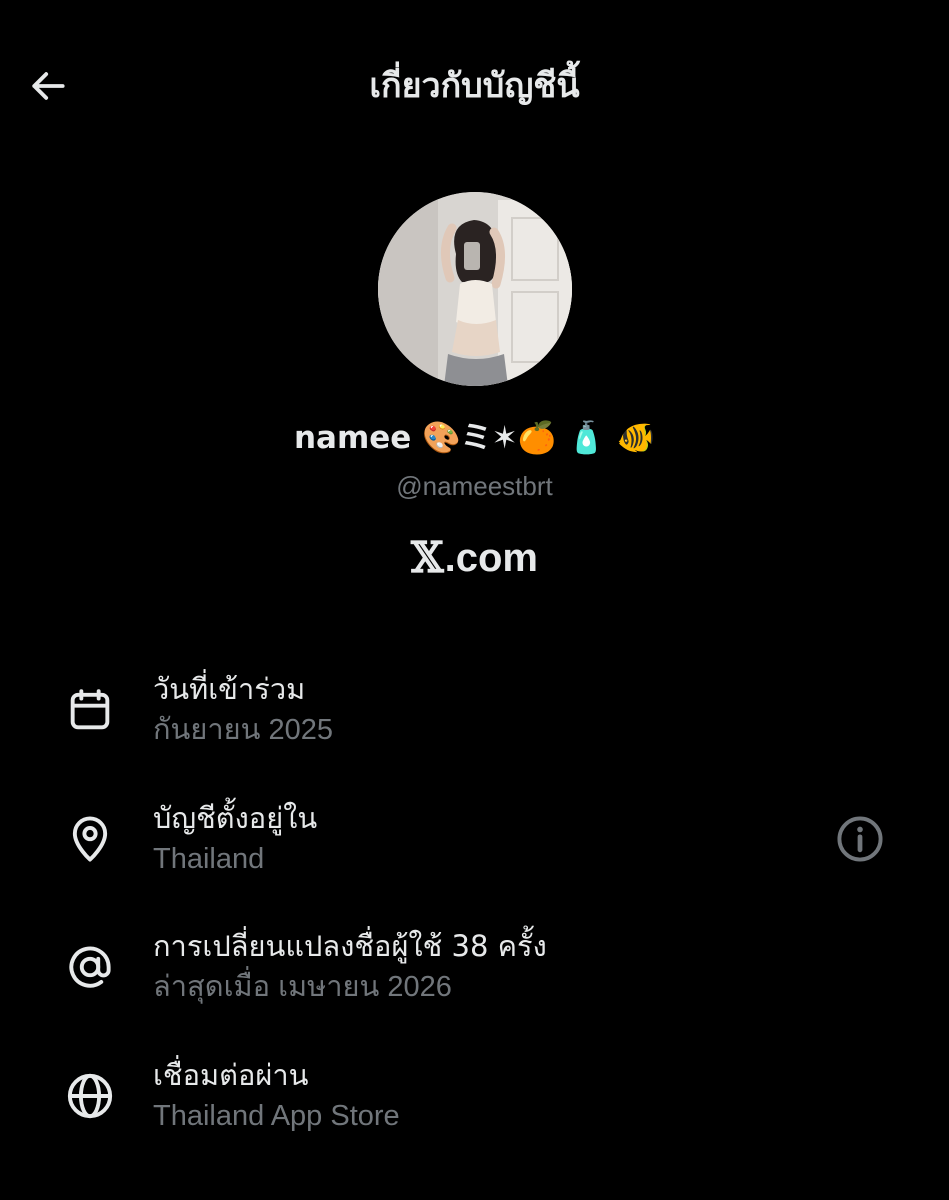 The width and height of the screenshot is (949, 1200). Describe the element at coordinates (90, 839) in the screenshot. I see `location-pin-icon` at that location.